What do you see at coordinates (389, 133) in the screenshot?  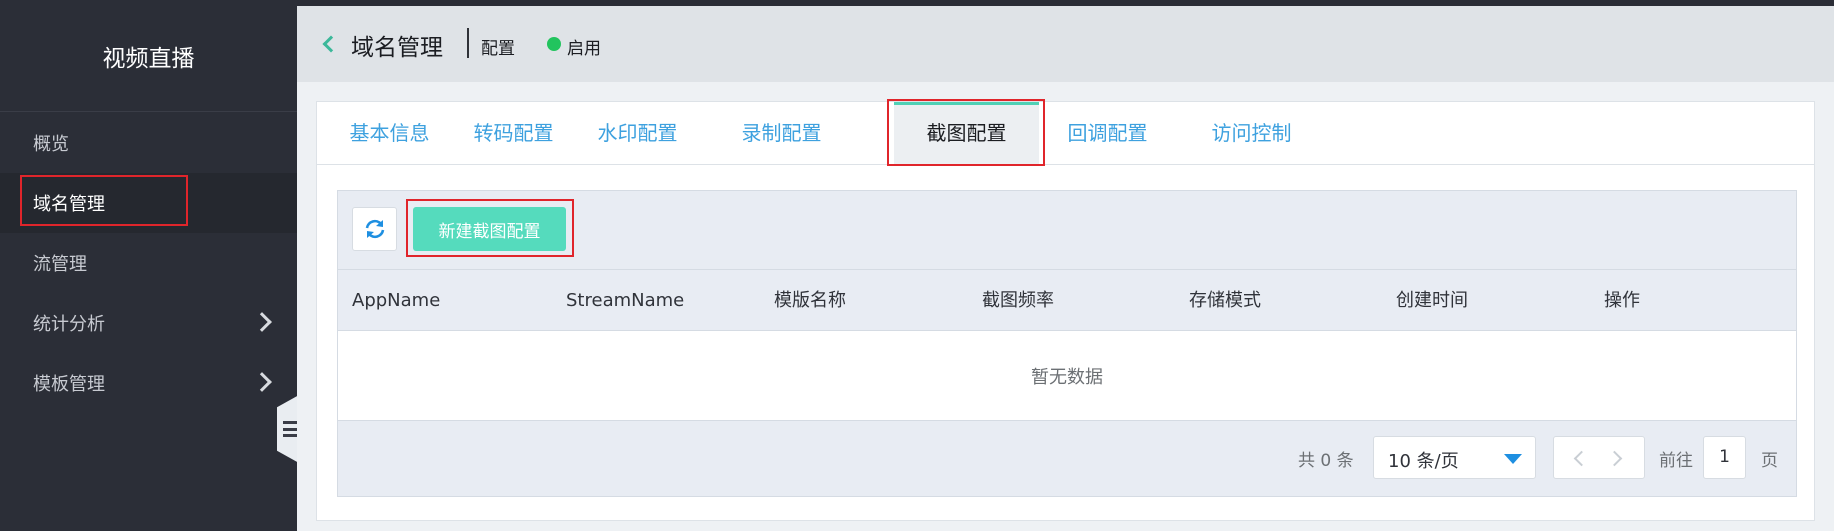 I see `tab-basic-info: 基本信息` at bounding box center [389, 133].